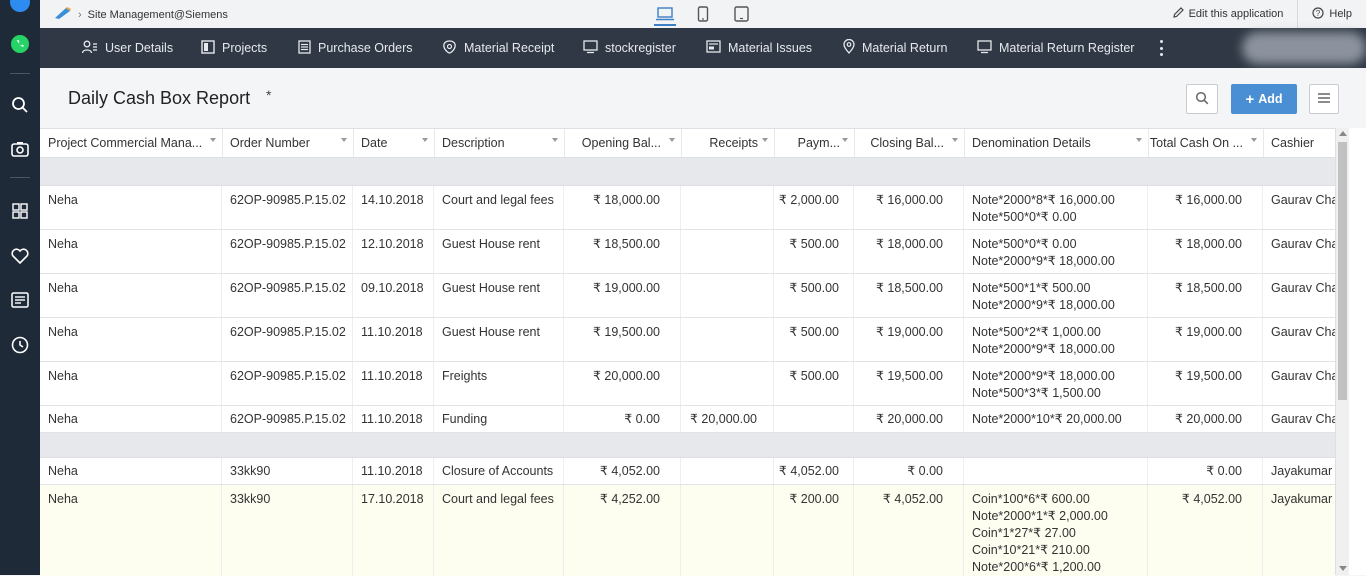 The height and width of the screenshot is (576, 1366). Describe the element at coordinates (287, 471) in the screenshot. I see `cell-order: 33kk90` at that location.